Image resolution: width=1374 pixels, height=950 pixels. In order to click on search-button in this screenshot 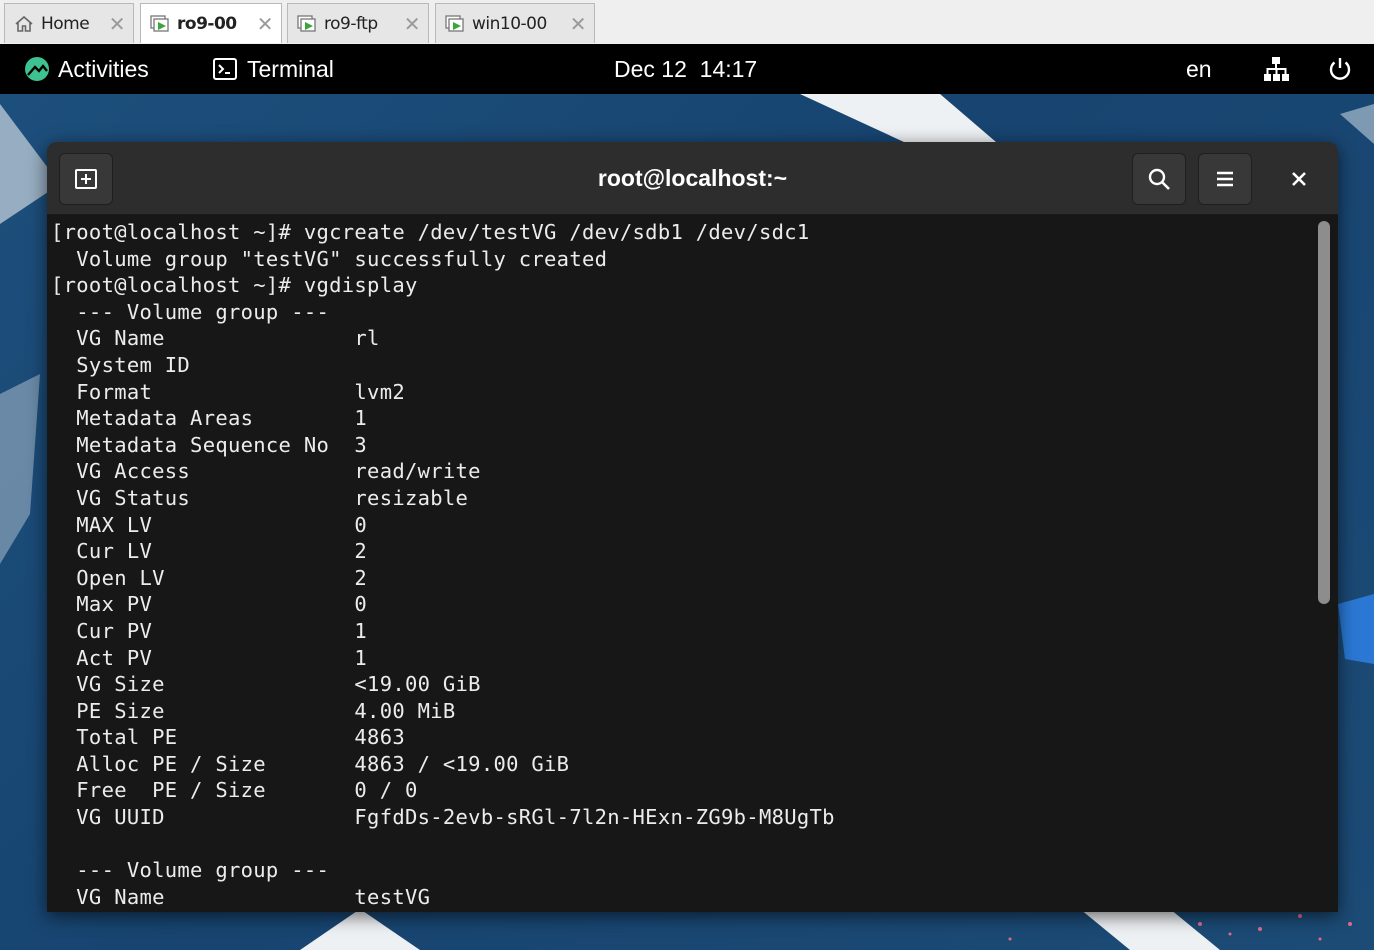, I will do `click(1159, 179)`.